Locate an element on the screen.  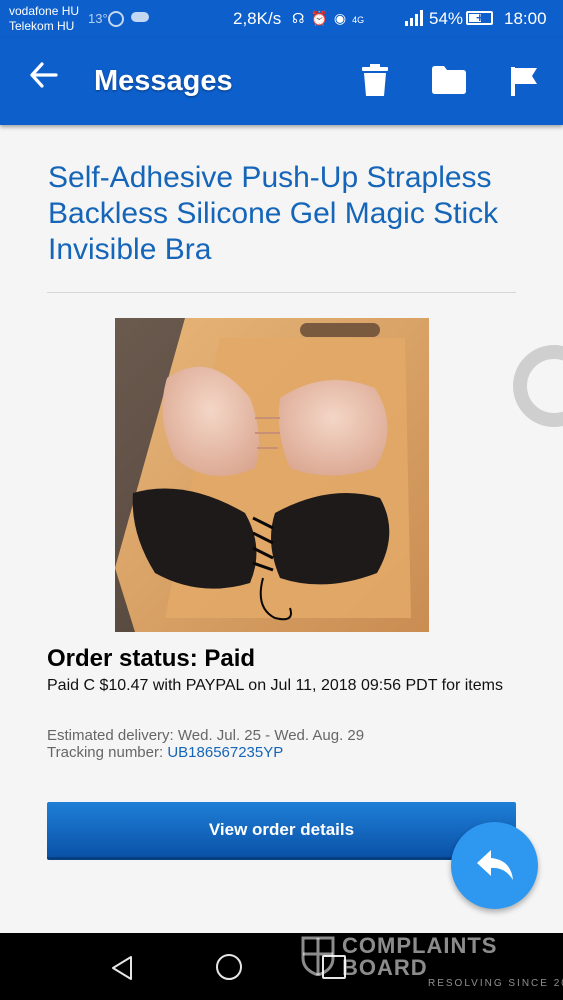
order-status: Order status: Paid is located at coordinates (151, 658).